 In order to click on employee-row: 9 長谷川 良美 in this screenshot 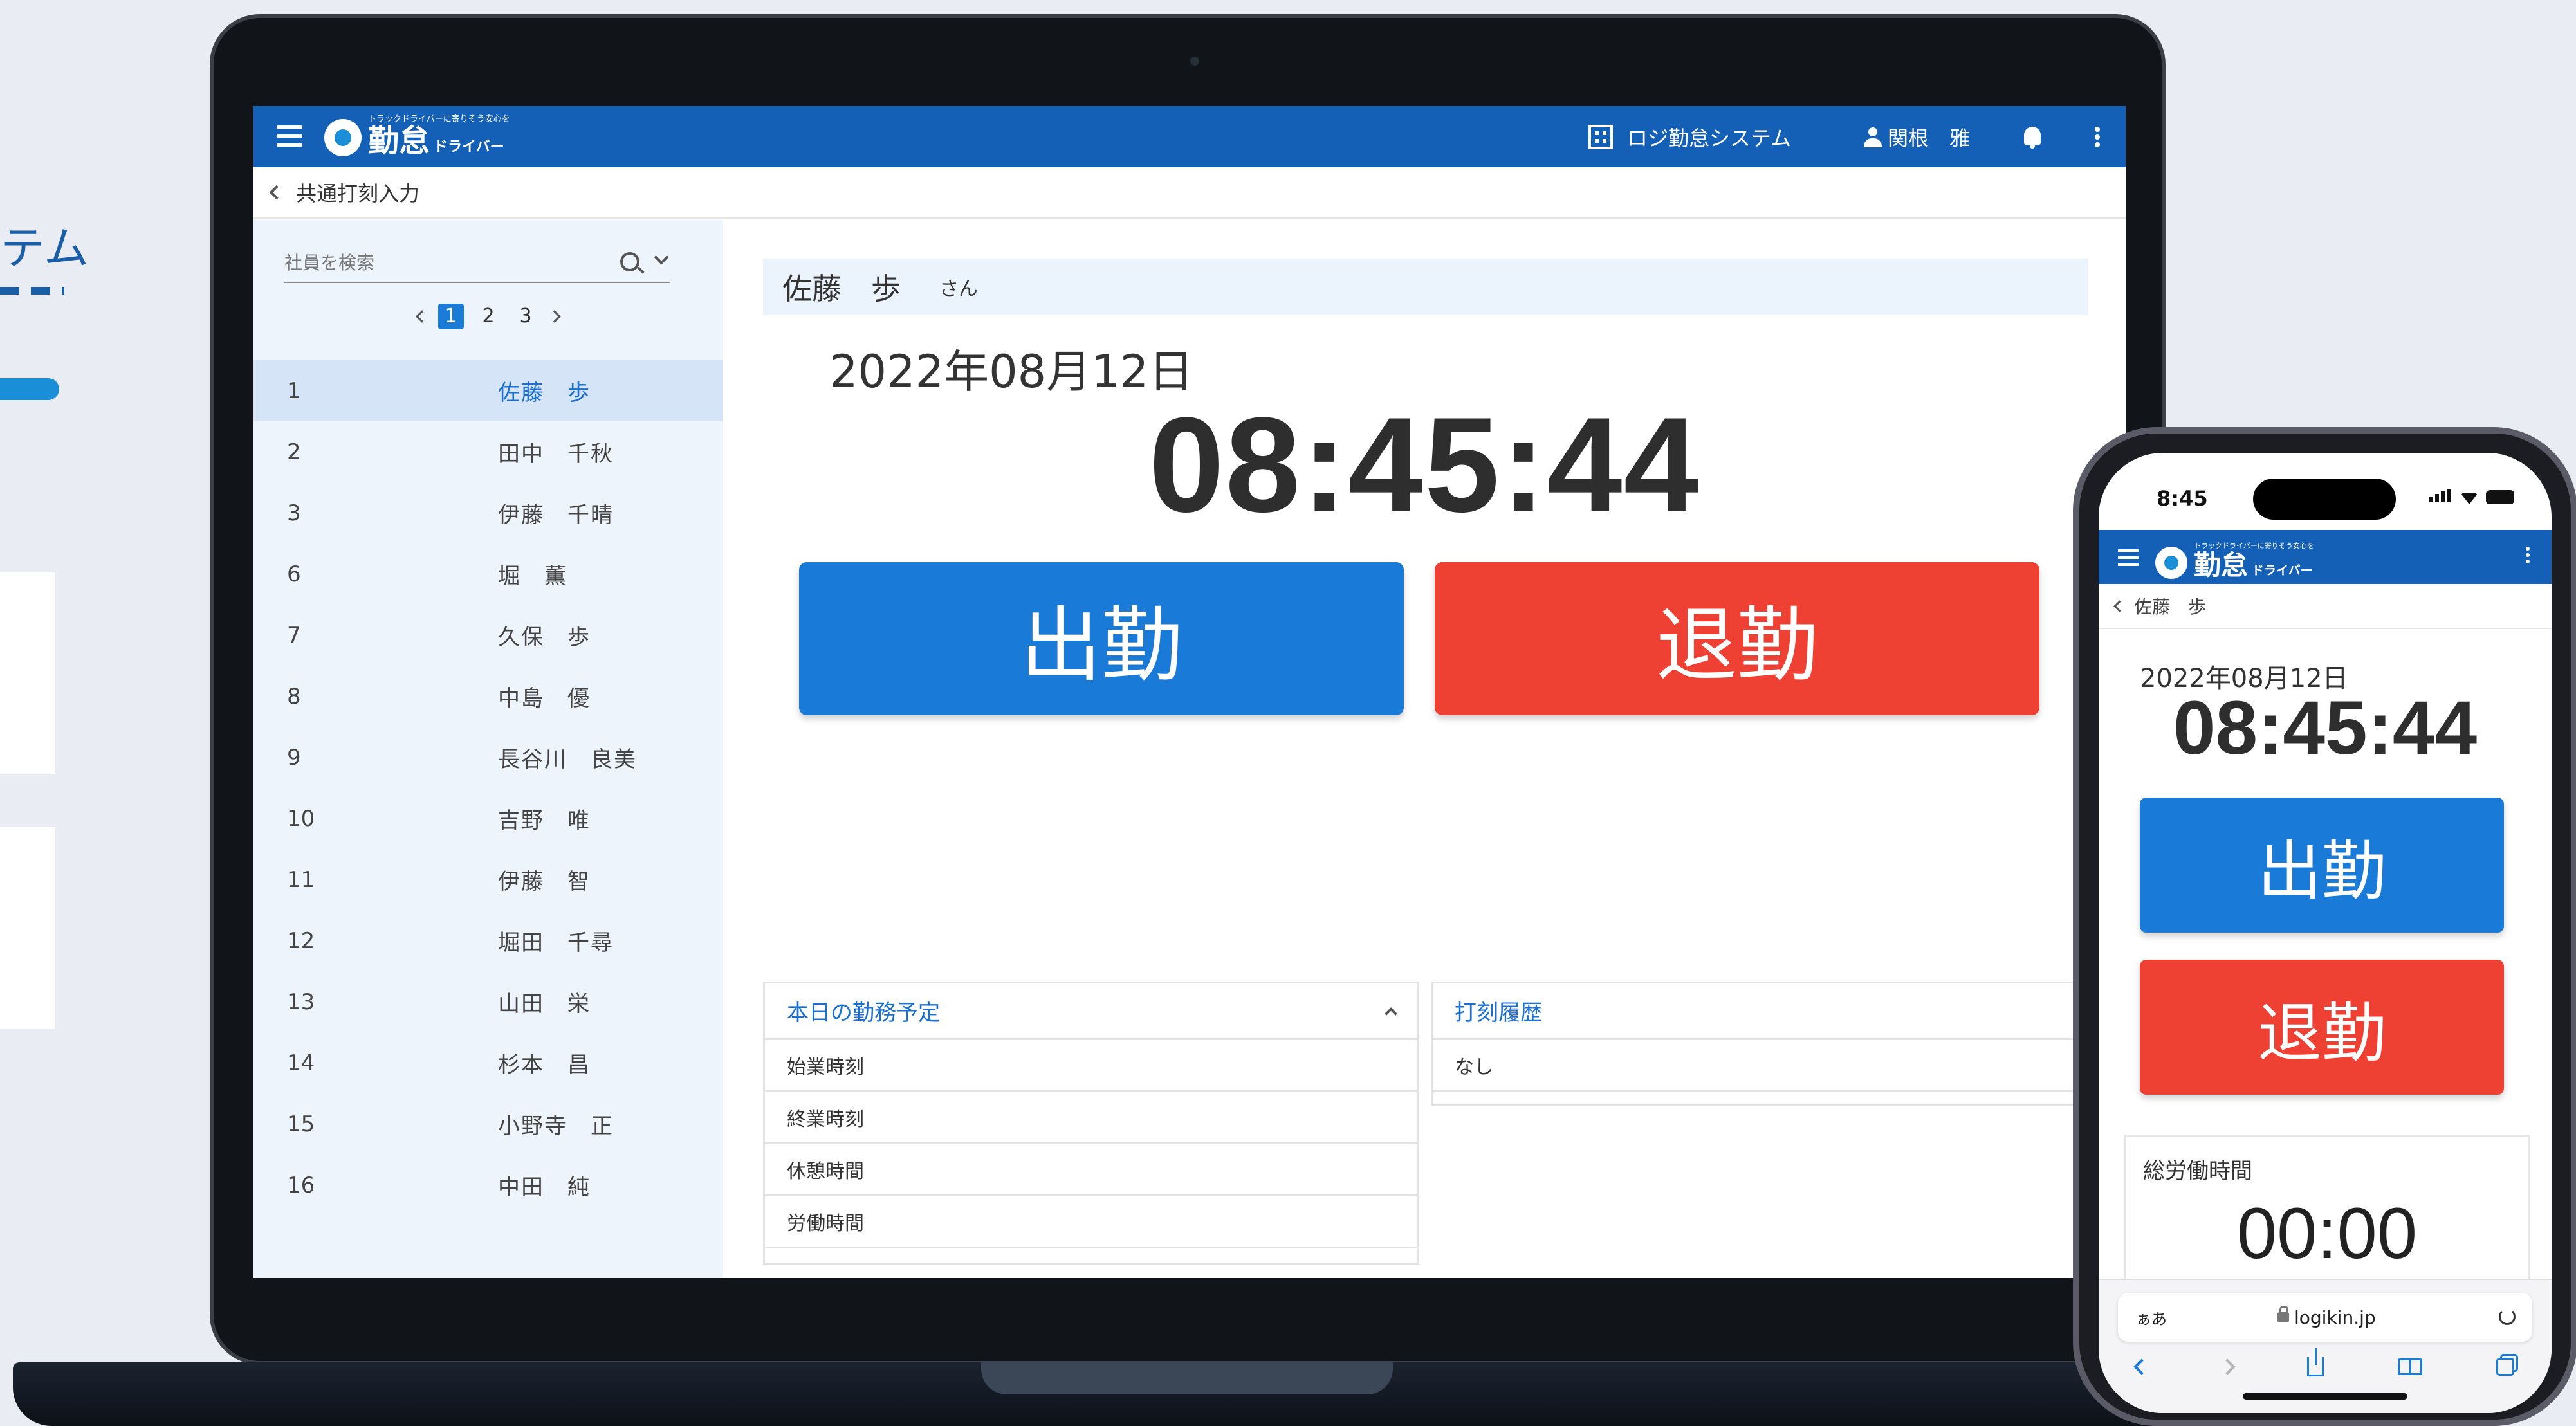, I will do `click(488, 757)`.